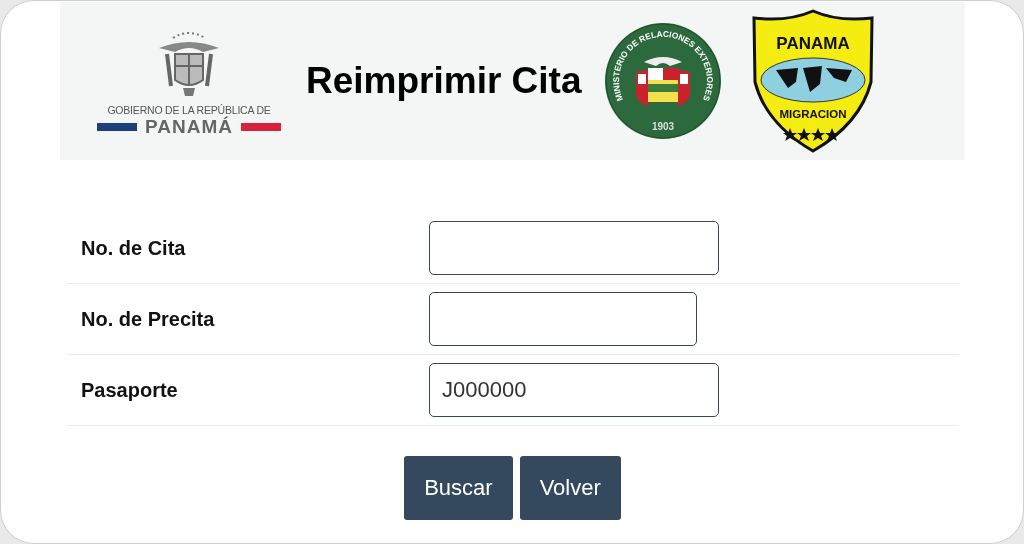 This screenshot has height=544, width=1024. Describe the element at coordinates (148, 319) in the screenshot. I see `field-label: No. de Precita` at that location.